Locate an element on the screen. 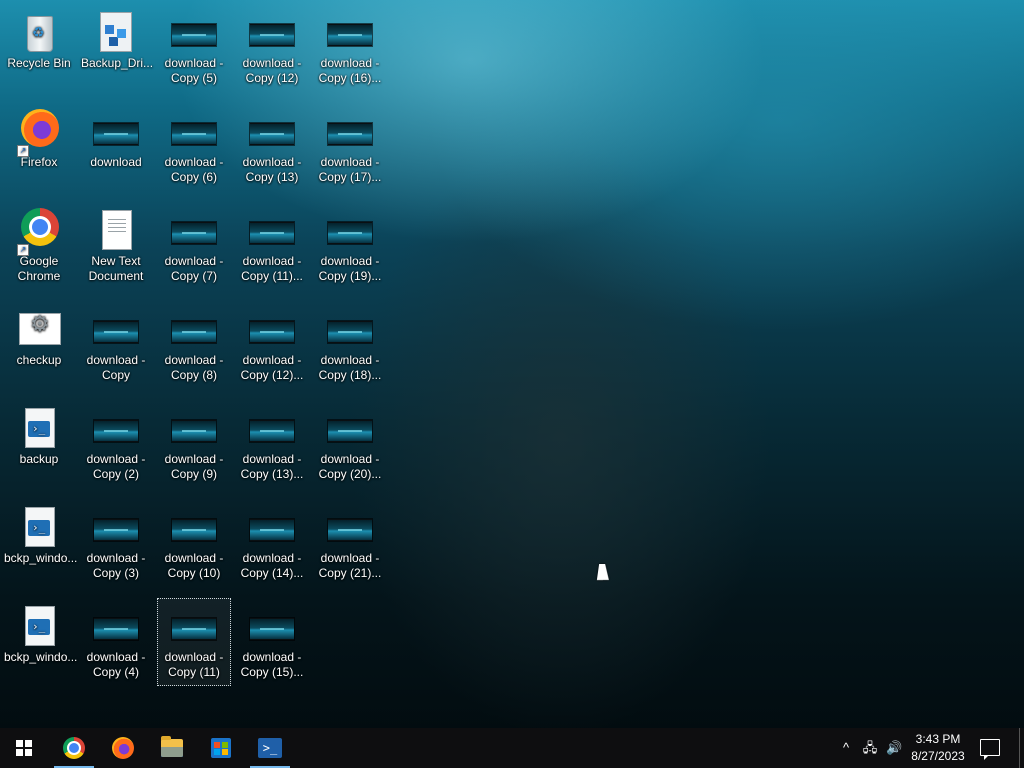 The image size is (1024, 768). icon-label: download - Copy (7) is located at coordinates (194, 268).